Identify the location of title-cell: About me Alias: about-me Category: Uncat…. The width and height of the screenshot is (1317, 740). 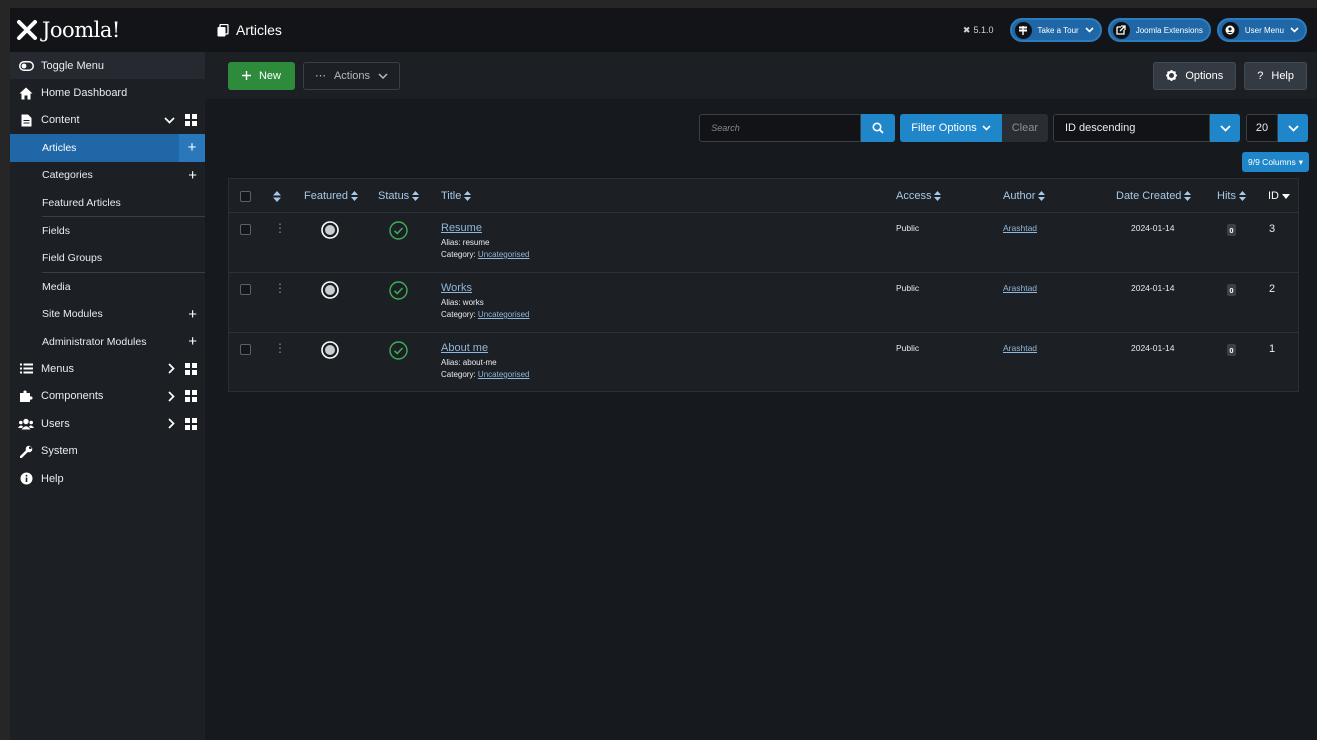
(485, 360).